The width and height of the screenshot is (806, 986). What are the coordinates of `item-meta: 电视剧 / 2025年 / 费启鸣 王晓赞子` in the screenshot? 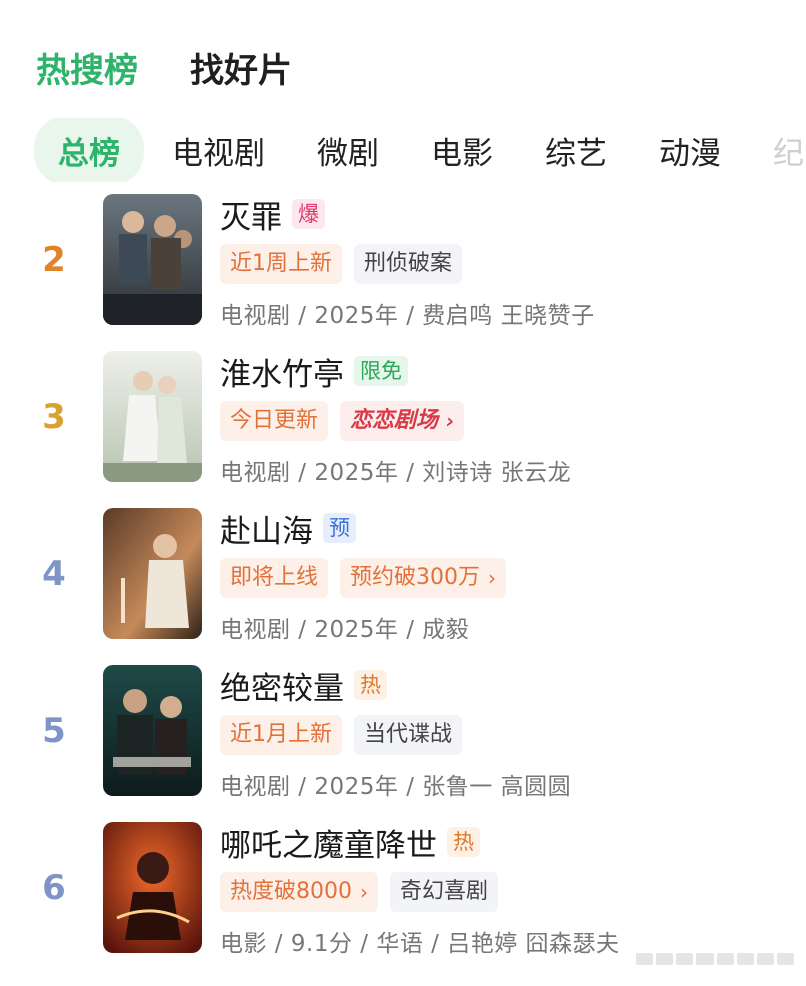 It's located at (407, 316).